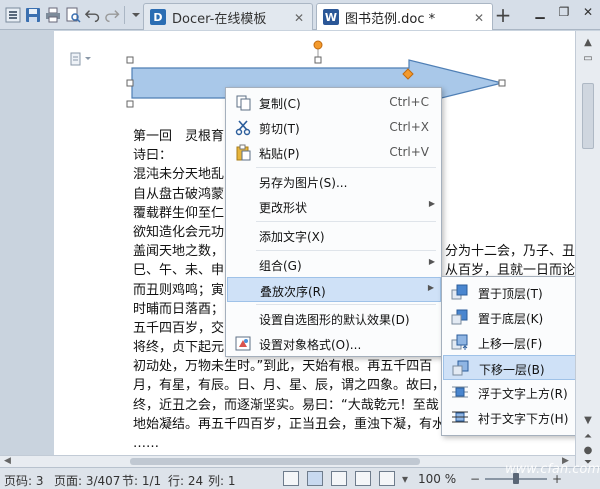 The width and height of the screenshot is (600, 489). Describe the element at coordinates (27, 249) in the screenshot. I see `left-gutter` at that location.